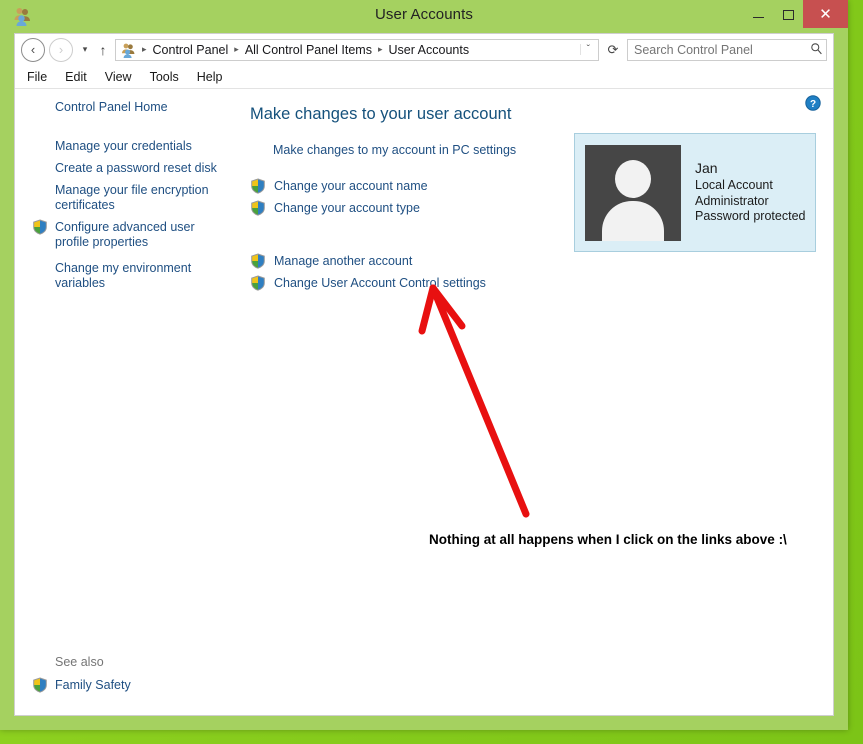 The image size is (863, 744). I want to click on chevron-down-icon: ˇ, so click(588, 49).